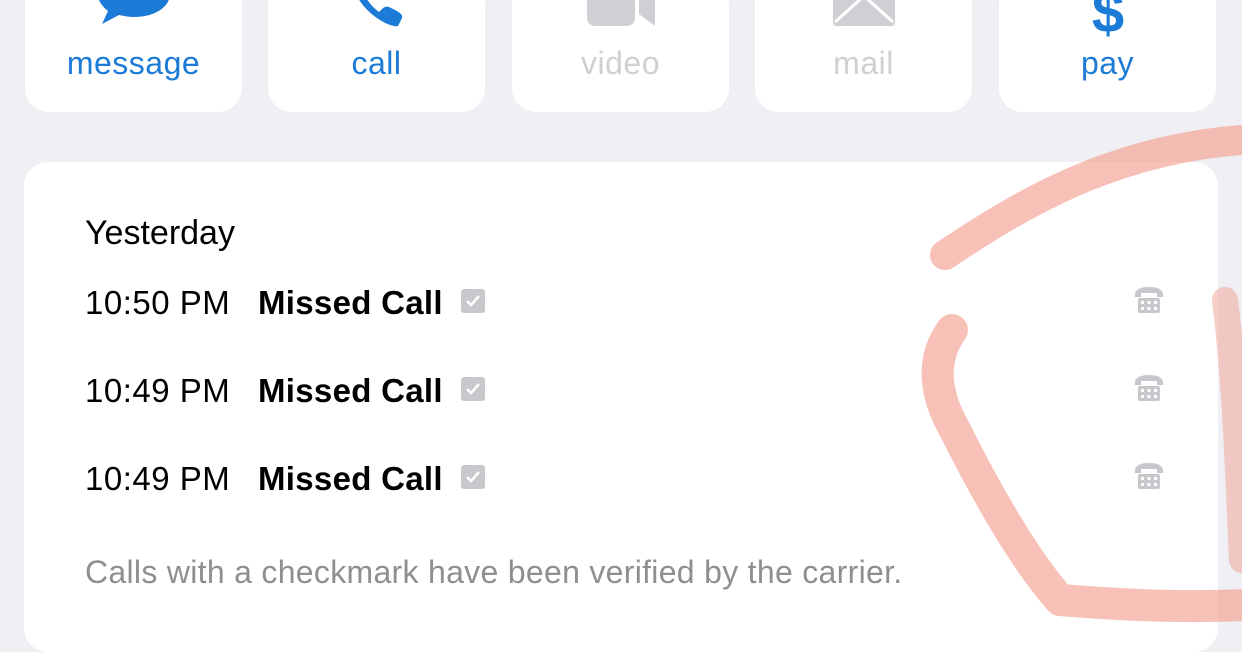  I want to click on mail-button: mail, so click(863, 56).